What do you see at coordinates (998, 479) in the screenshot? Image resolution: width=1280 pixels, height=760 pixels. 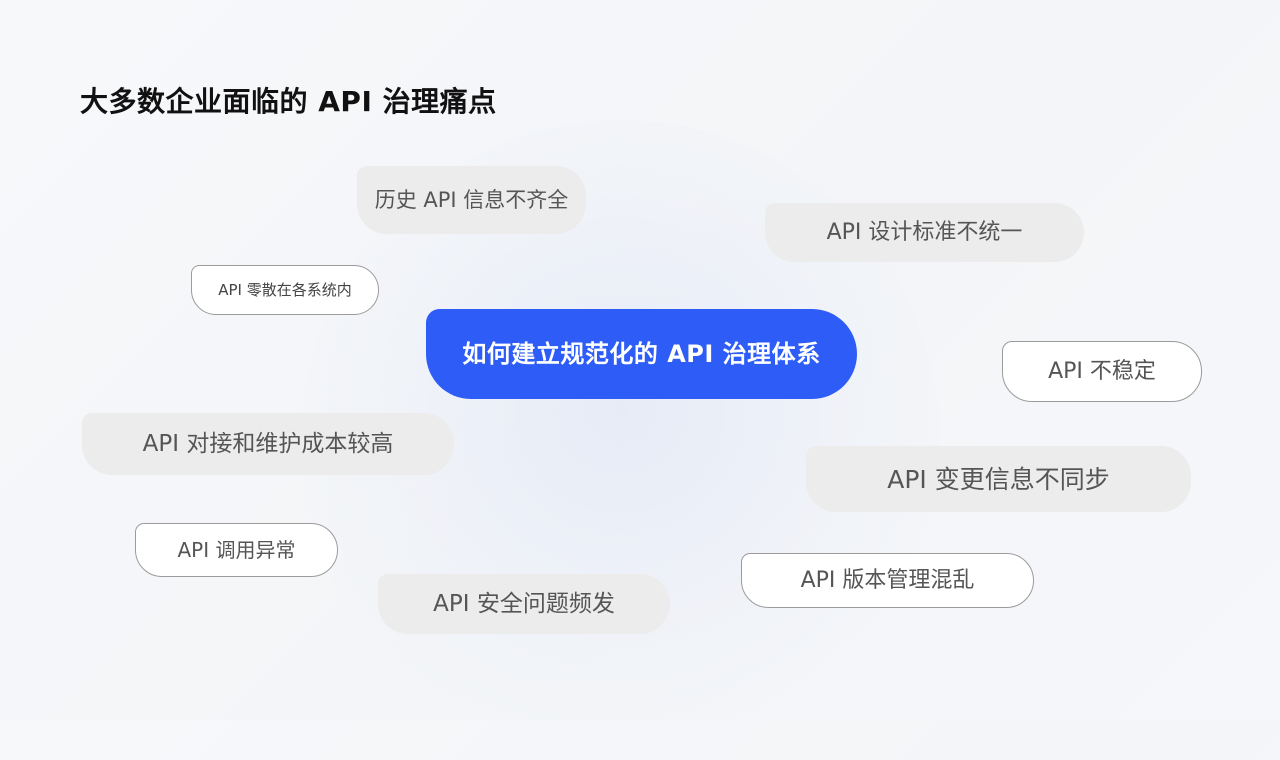 I see `pain-point-change-sync: API 变更信息不同步` at bounding box center [998, 479].